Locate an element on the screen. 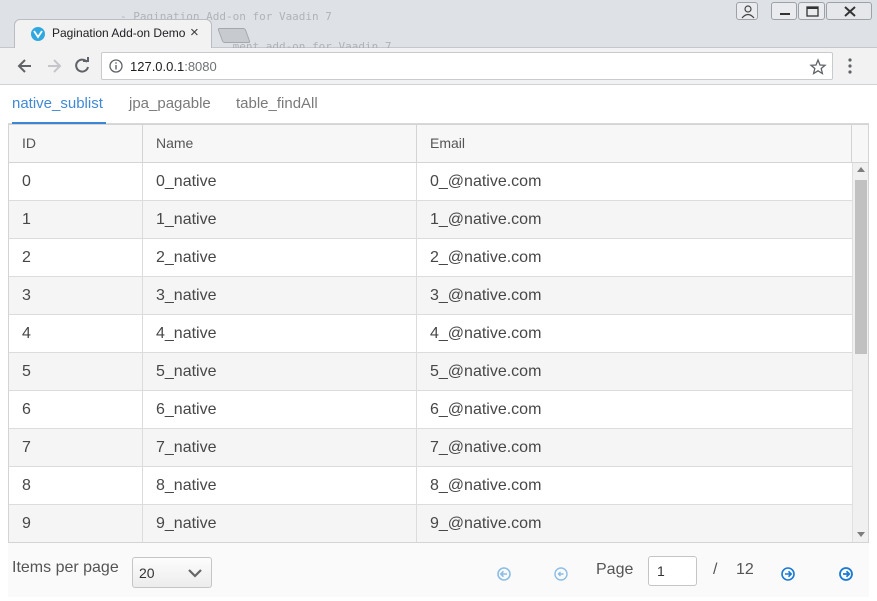 The height and width of the screenshot is (601, 877). table-row: 5 5_native 5_@native.com is located at coordinates (430, 372).